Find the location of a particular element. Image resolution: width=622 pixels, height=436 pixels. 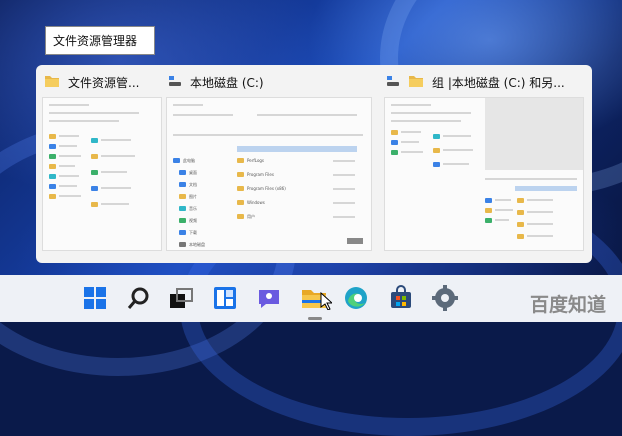

window-title-2: 本地磁盘 (C:) is located at coordinates (216, 82).